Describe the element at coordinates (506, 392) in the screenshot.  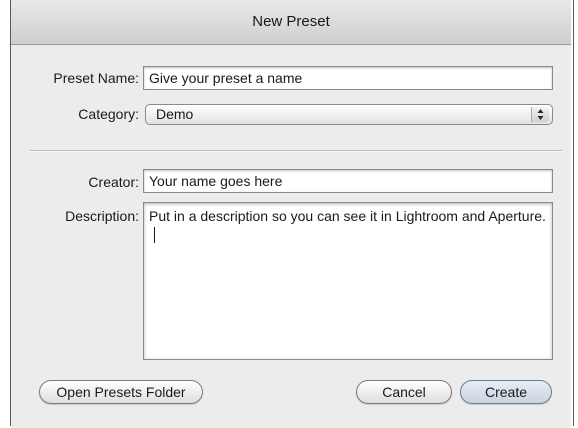
I see `create-button: Create` at that location.